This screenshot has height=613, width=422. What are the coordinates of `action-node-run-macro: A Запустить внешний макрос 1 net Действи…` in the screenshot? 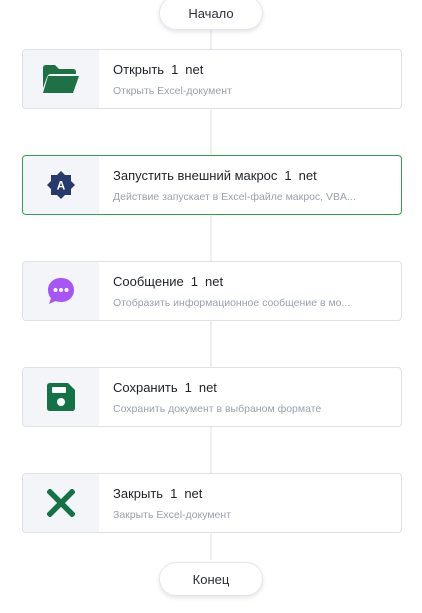 It's located at (212, 185).